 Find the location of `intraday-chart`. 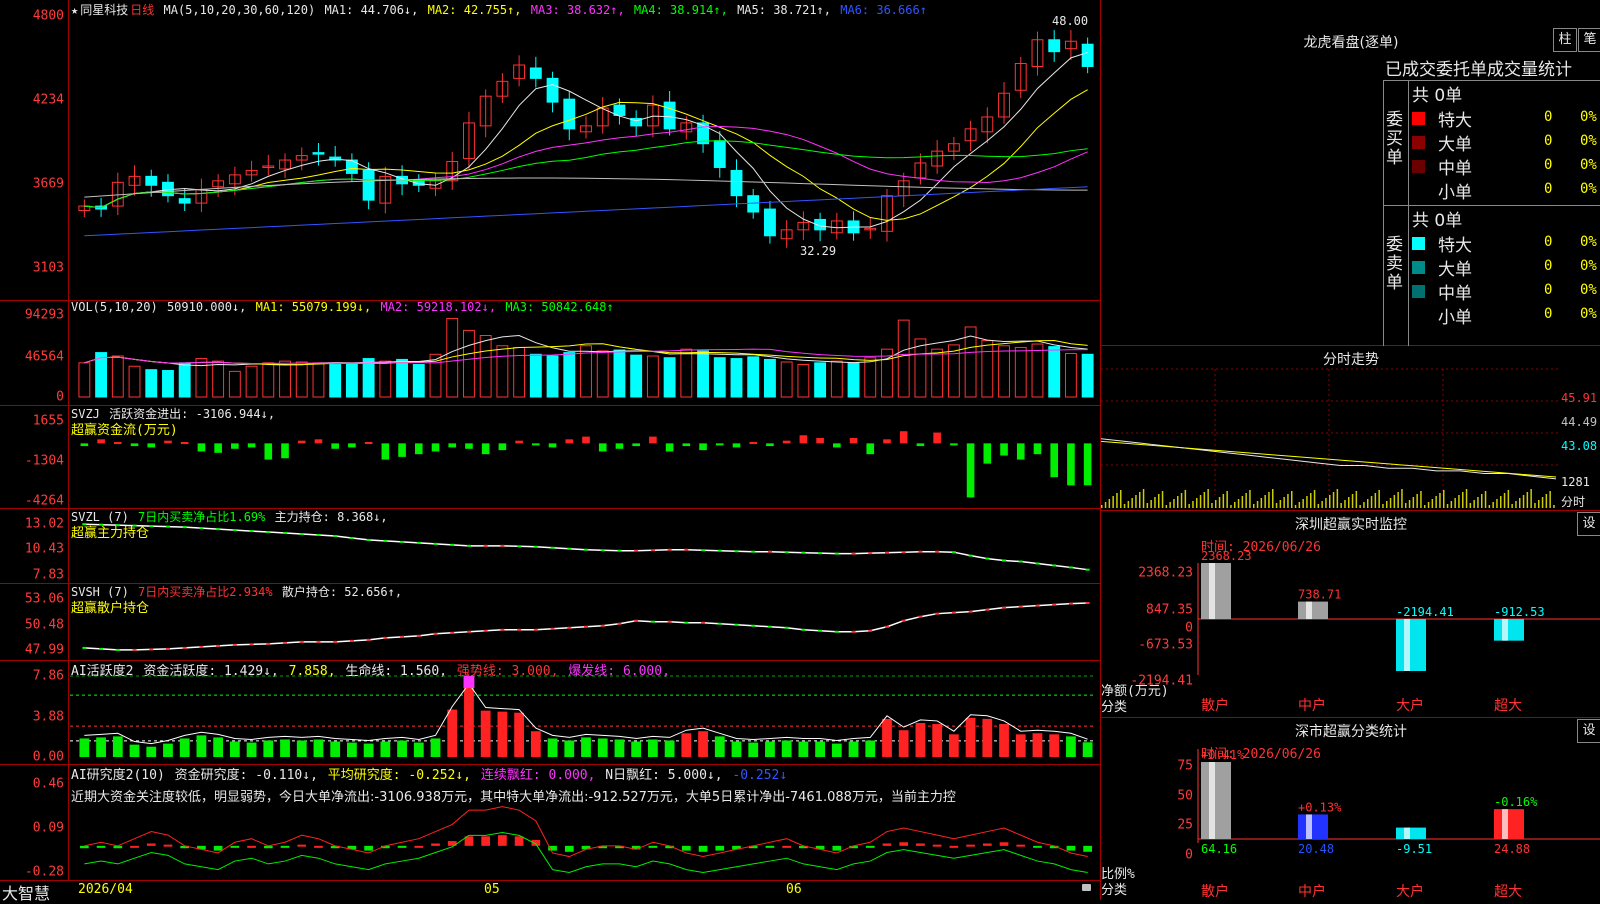

intraday-chart is located at coordinates (1331, 427).